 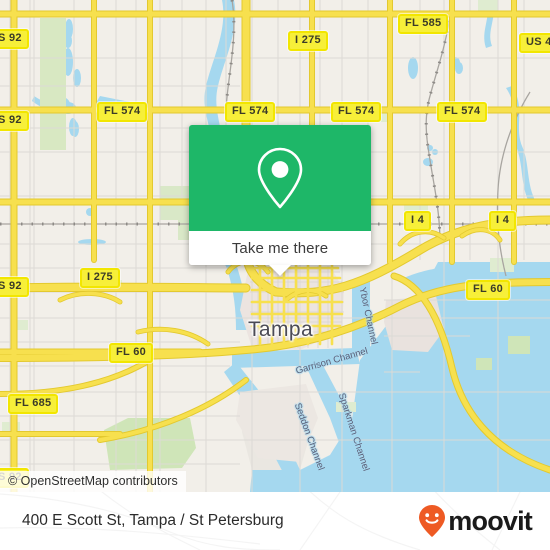 I want to click on popup-pin-panel, so click(x=280, y=178).